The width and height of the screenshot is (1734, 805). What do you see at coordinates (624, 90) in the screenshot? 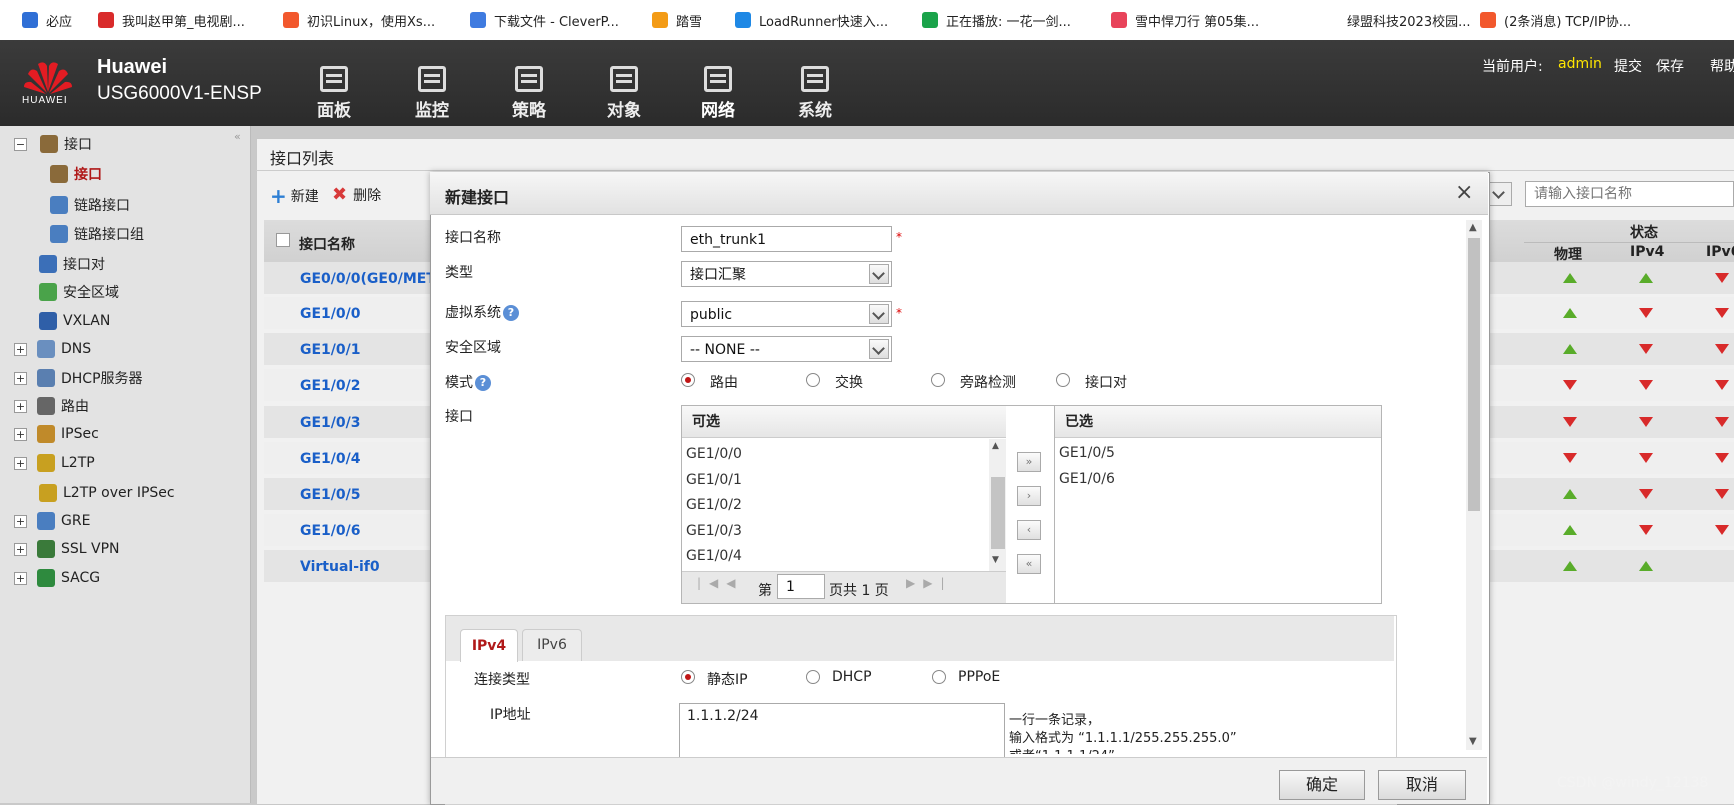
I see `nav-object: 对象` at bounding box center [624, 90].